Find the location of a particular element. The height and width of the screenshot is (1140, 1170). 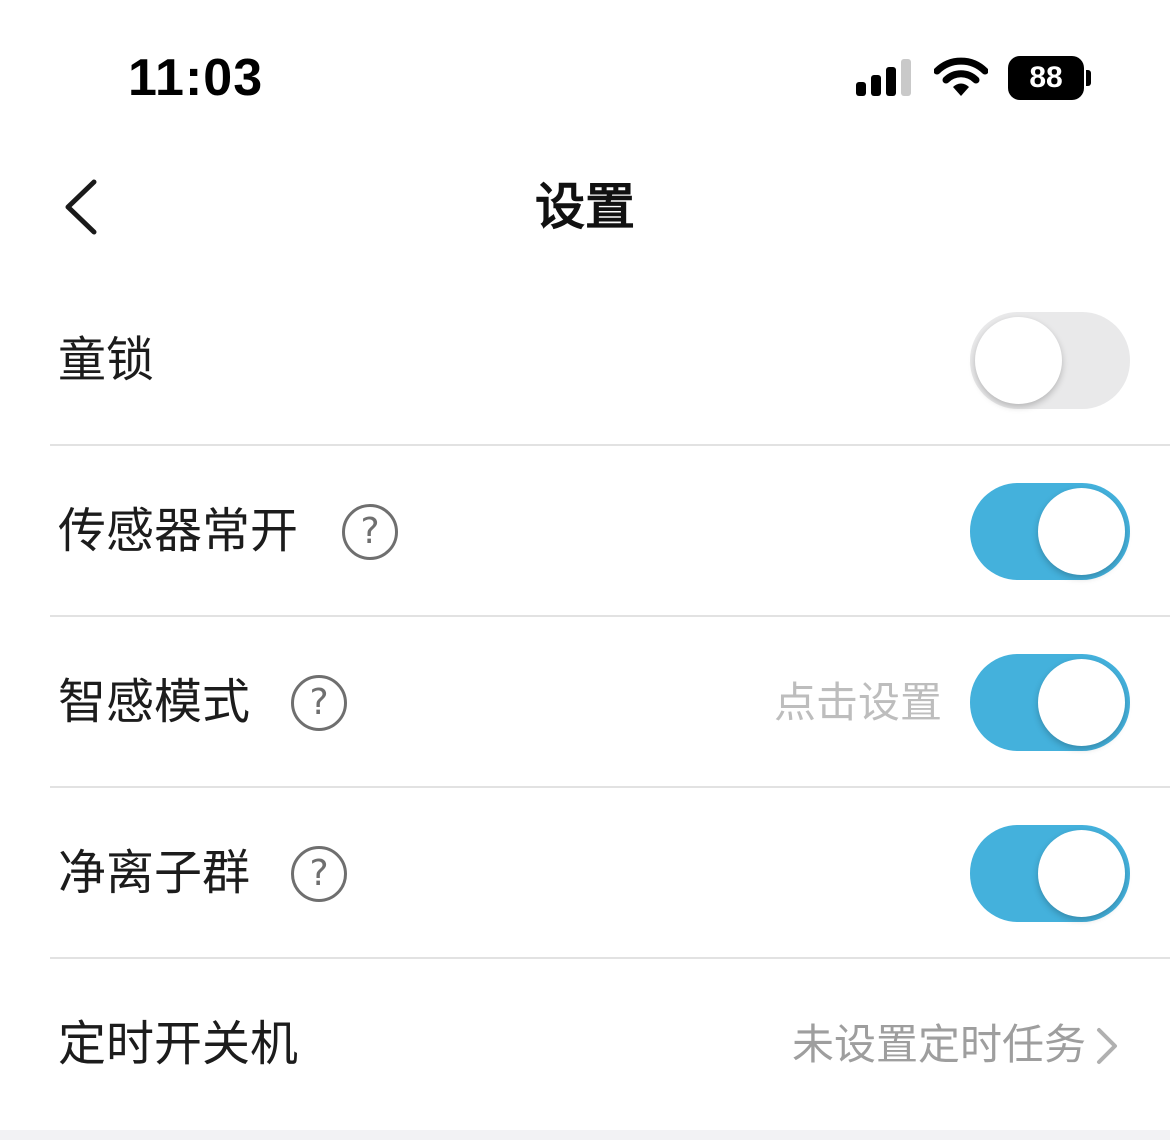

bottom-band is located at coordinates (585, 1135).